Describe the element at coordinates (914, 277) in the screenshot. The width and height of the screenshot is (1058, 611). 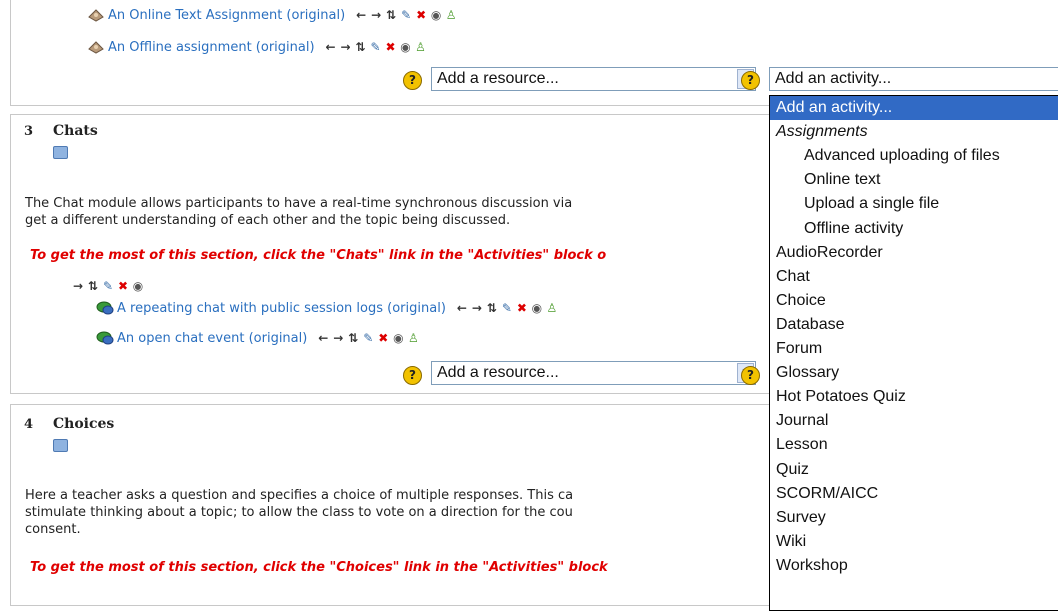
I see `dropdown-option: Chat` at that location.